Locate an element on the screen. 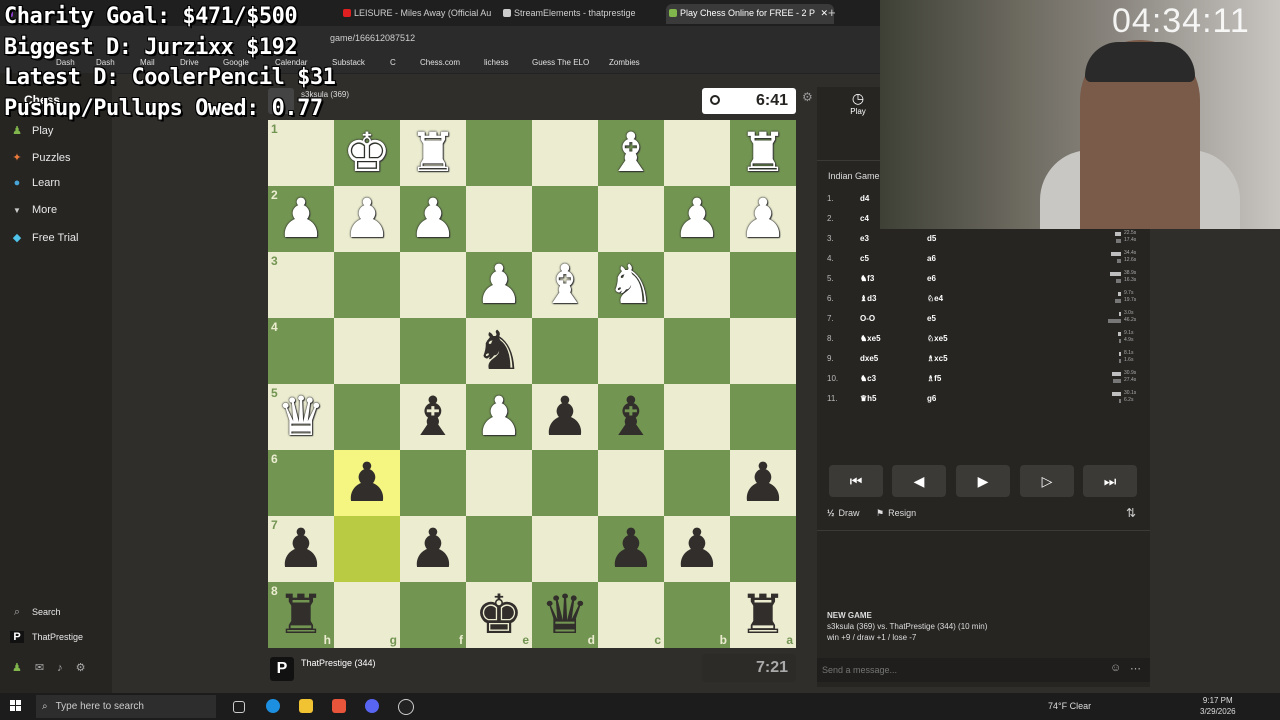 The width and height of the screenshot is (1280, 720). friends-icon: ♟ is located at coordinates (23, 668).